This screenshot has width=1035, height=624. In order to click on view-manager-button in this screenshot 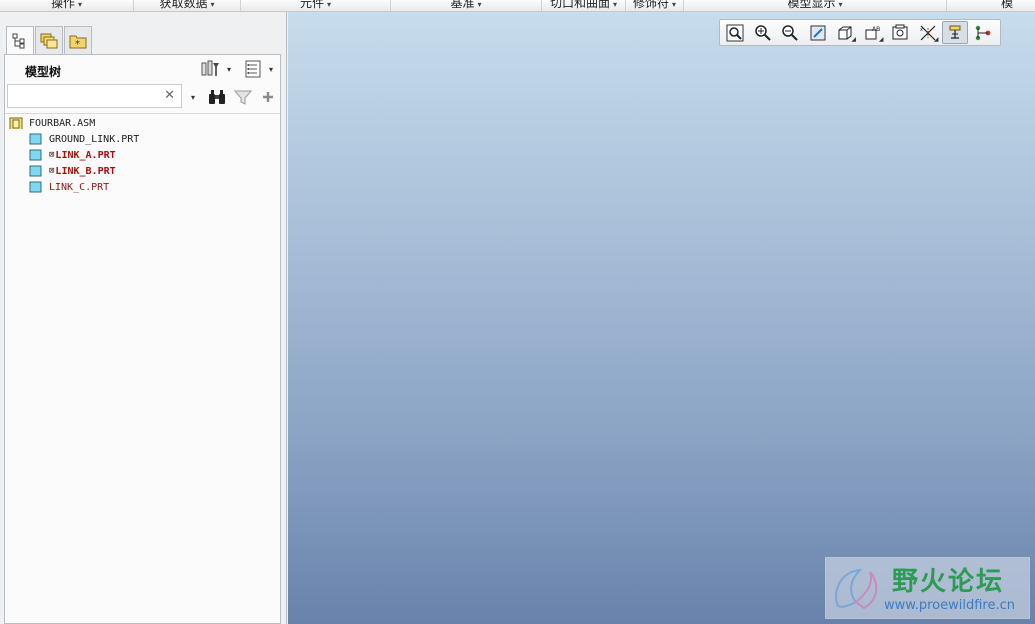, I will do `click(900, 32)`.